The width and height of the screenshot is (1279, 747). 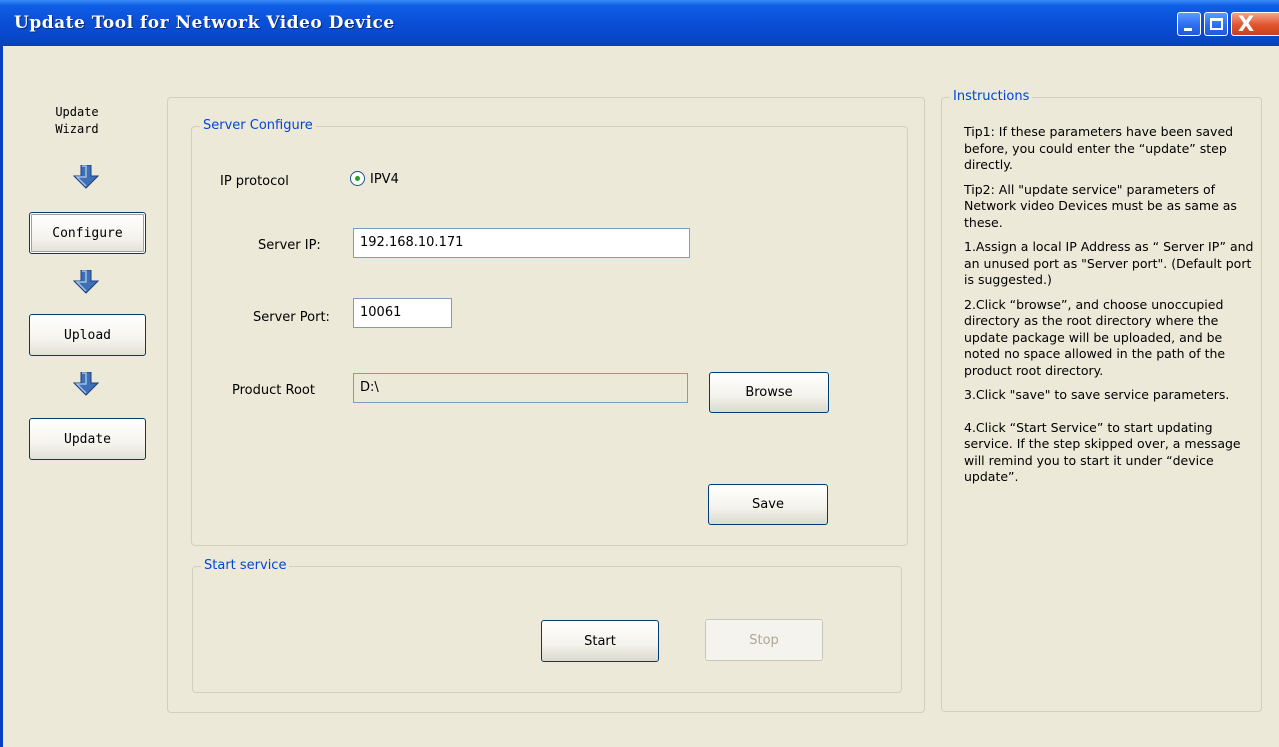 I want to click on server-port-input: 10061, so click(x=402, y=313).